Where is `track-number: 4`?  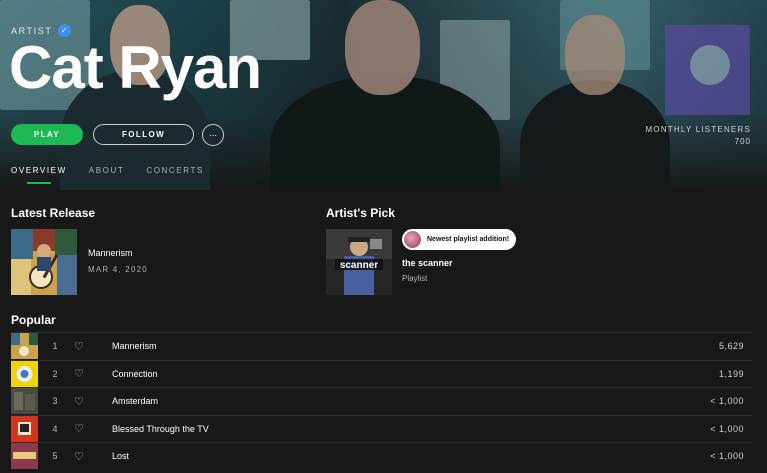 track-number: 4 is located at coordinates (55, 428).